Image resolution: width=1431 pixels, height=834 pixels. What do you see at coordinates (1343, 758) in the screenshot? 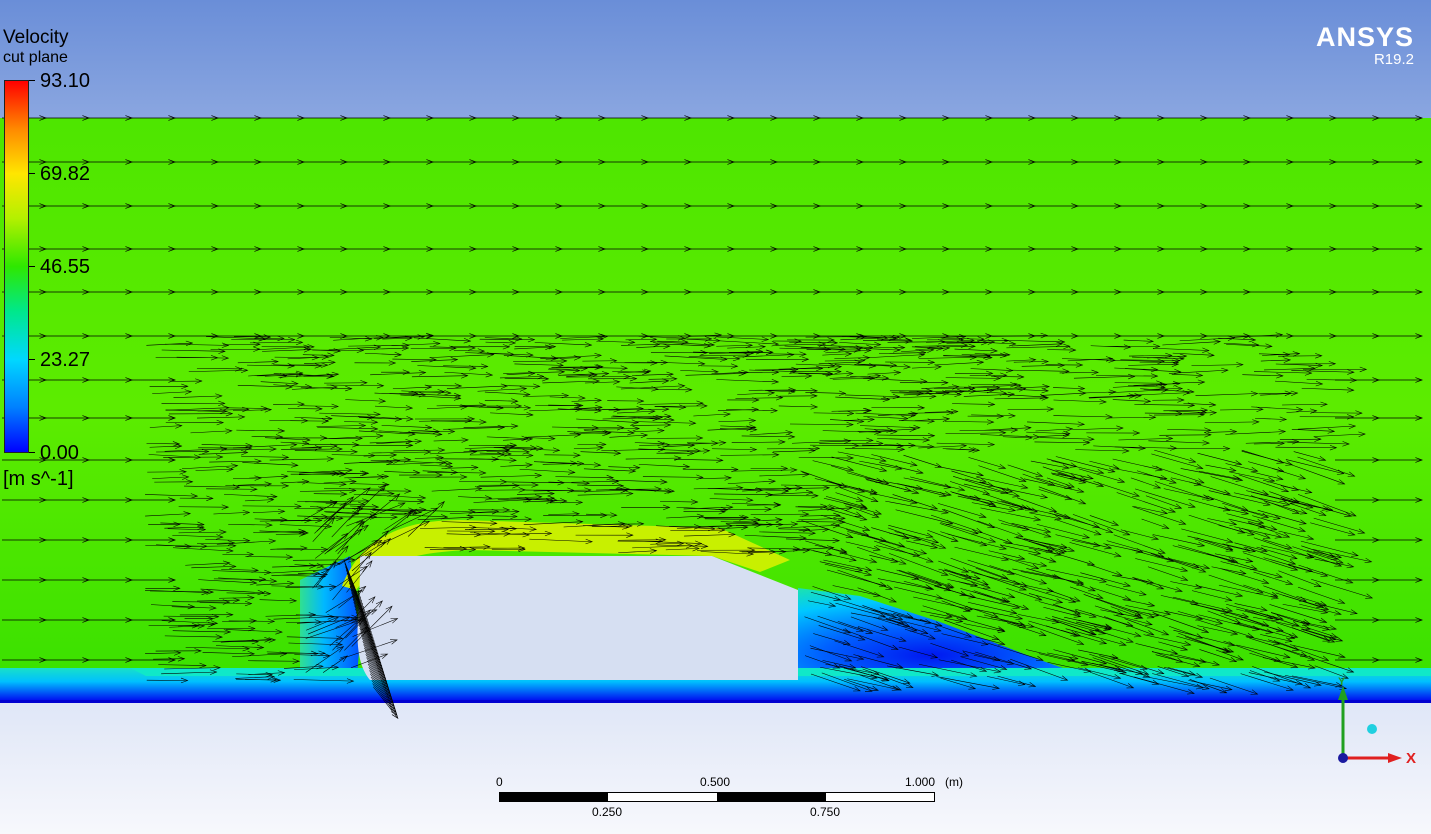
I see `z-axis-origin` at bounding box center [1343, 758].